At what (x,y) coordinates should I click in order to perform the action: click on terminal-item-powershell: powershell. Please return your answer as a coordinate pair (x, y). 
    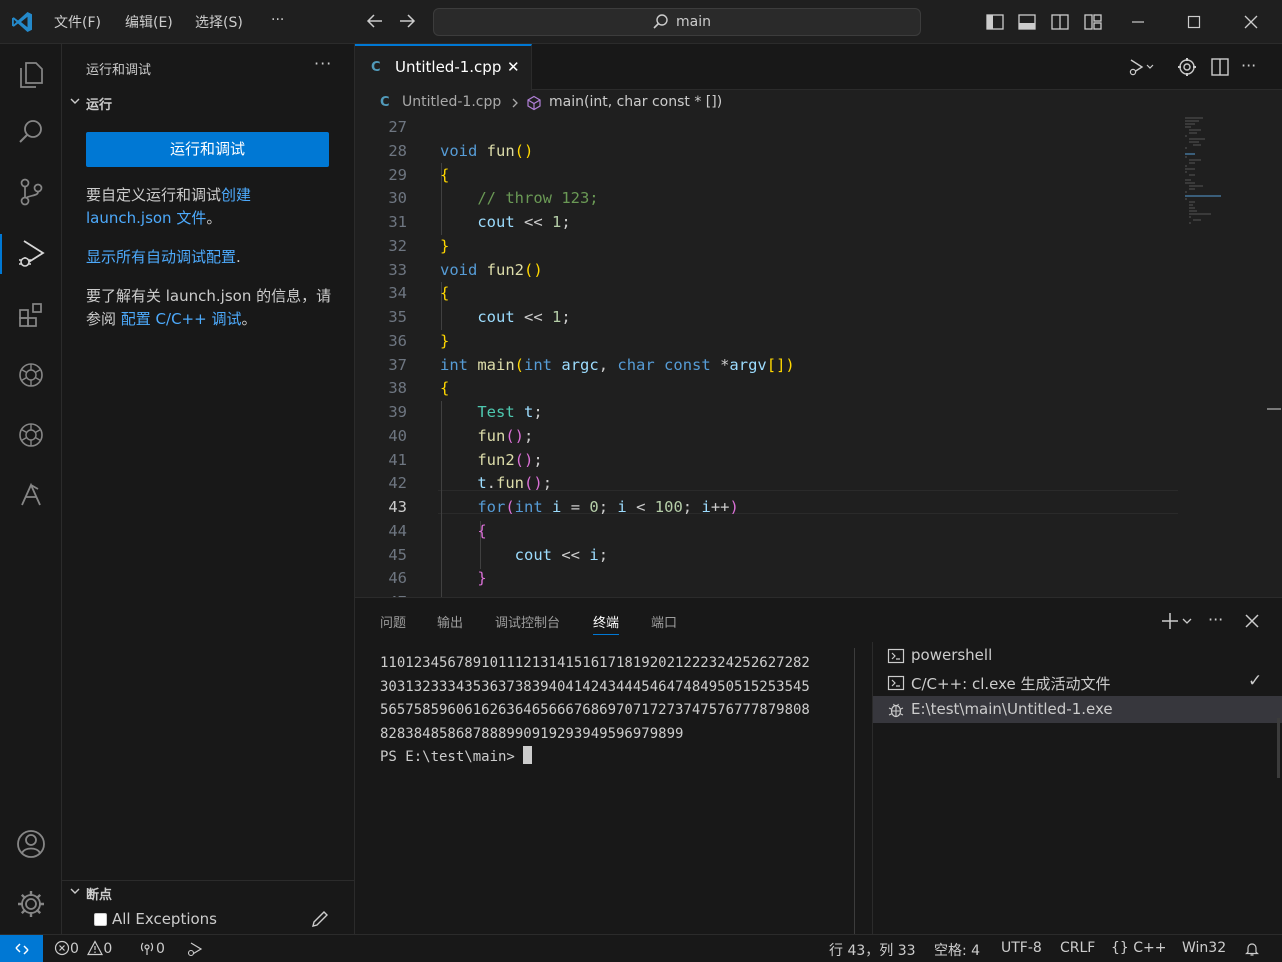
    Looking at the image, I should click on (1077, 655).